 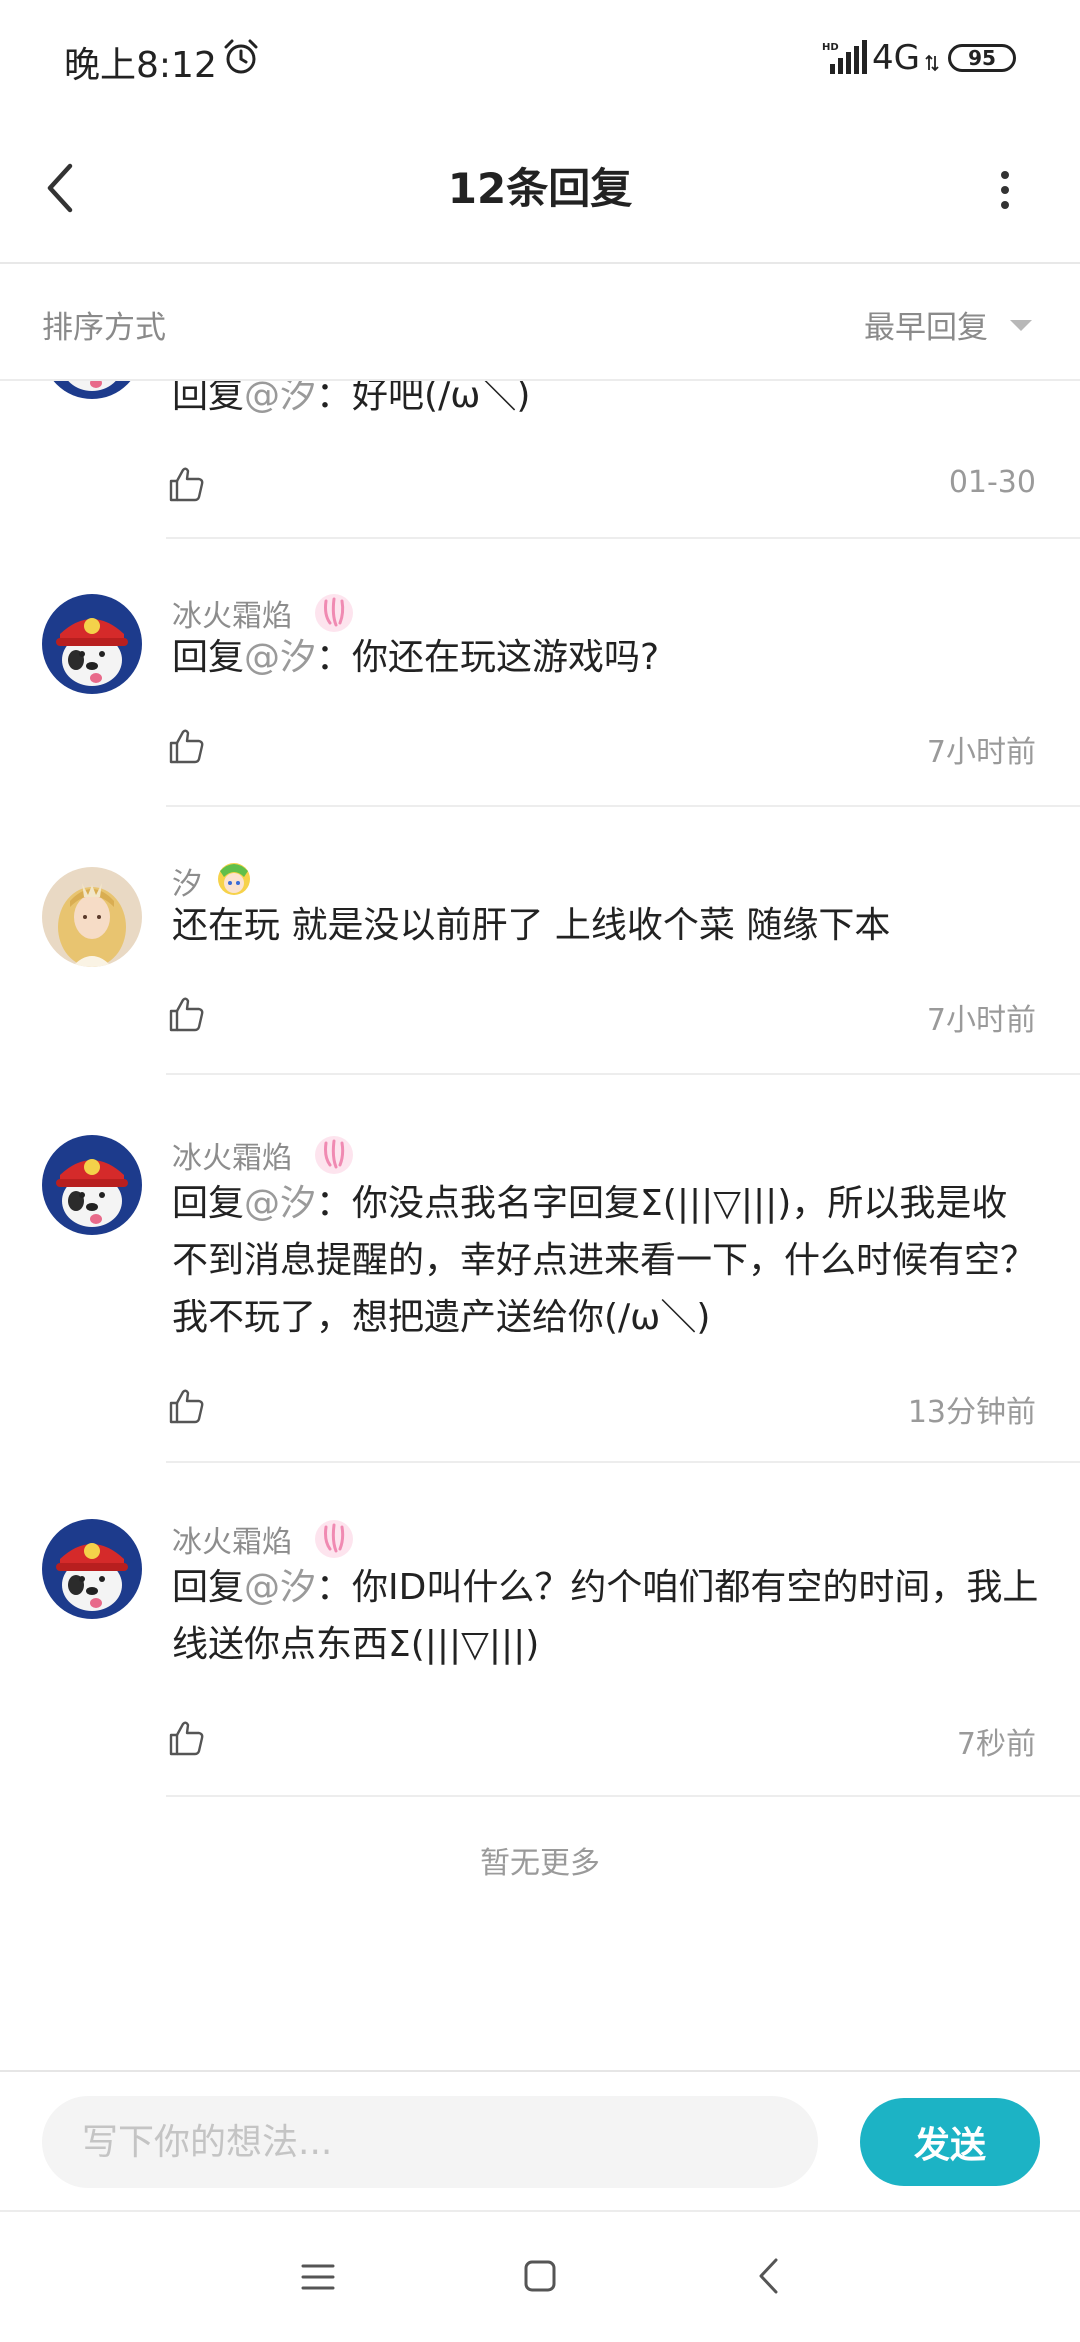 I want to click on header: 12条回复, so click(x=540, y=189).